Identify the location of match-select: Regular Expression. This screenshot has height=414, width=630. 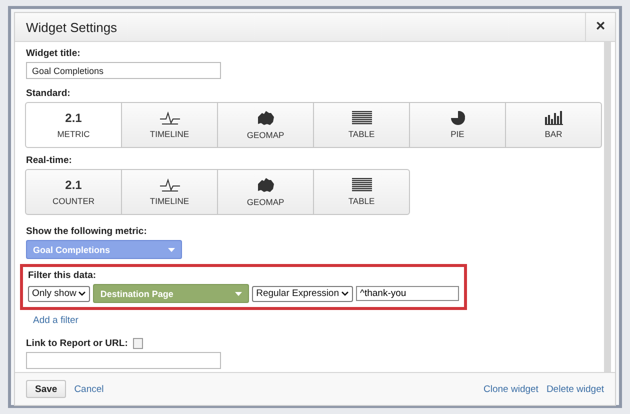
(302, 294).